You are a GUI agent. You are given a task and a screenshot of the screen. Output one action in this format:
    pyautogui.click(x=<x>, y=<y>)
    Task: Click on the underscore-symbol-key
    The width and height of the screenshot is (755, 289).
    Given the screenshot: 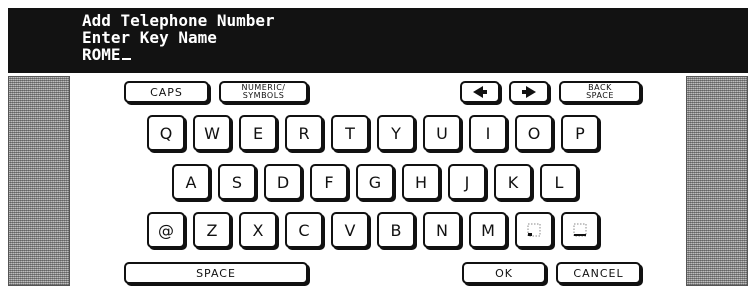 What is the action you would take?
    pyautogui.click(x=580, y=230)
    